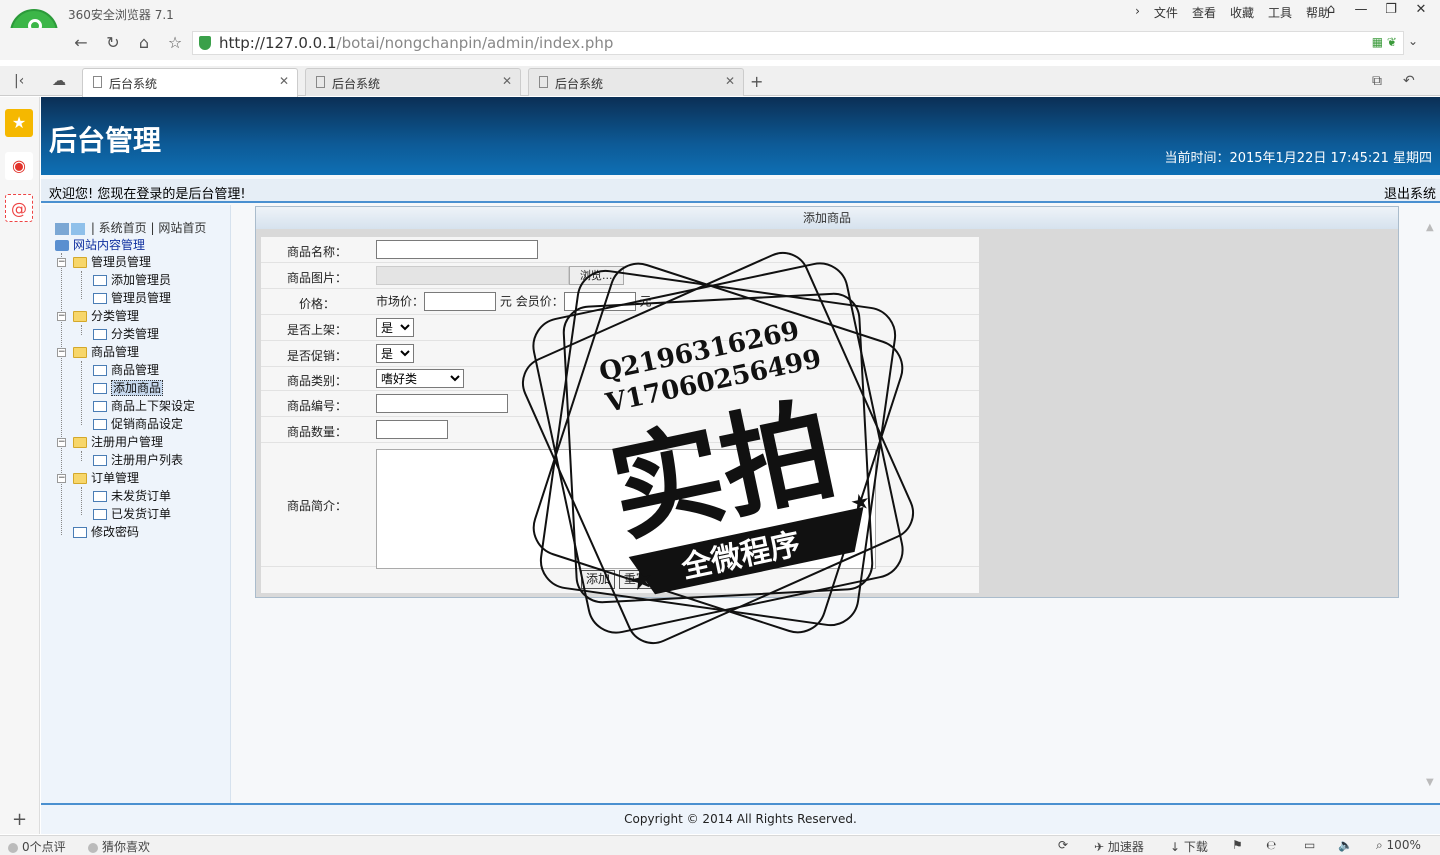 The height and width of the screenshot is (855, 1440). What do you see at coordinates (190, 82) in the screenshot?
I see `tab-1: 后台系统 ✕` at bounding box center [190, 82].